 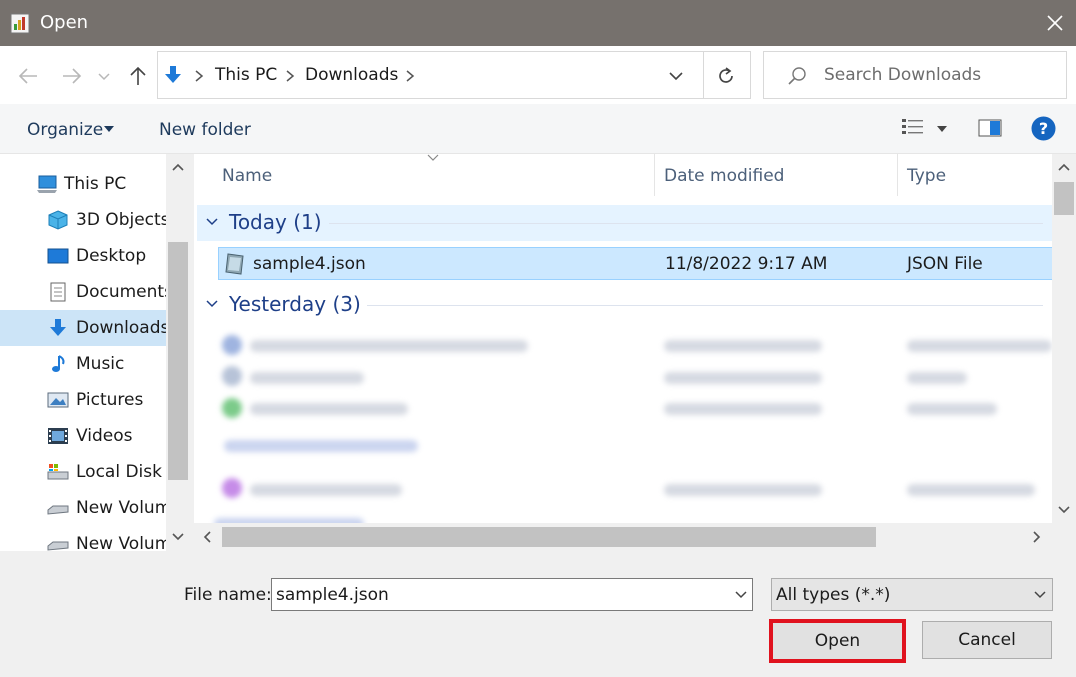 I want to click on open-button: Open, so click(x=837, y=641).